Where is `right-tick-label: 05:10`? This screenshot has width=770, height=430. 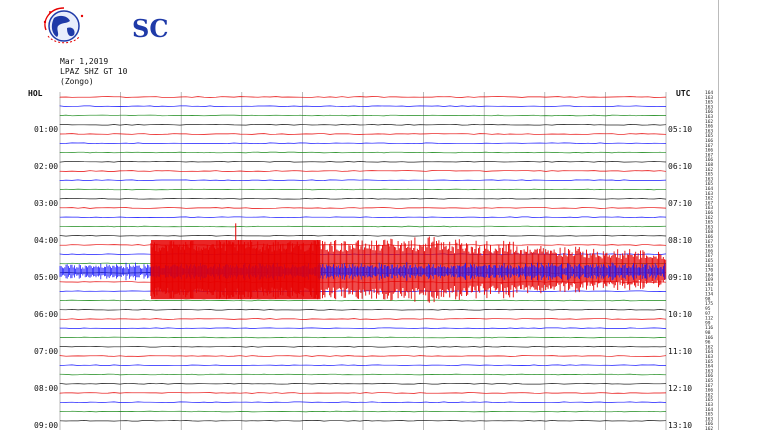
right-tick-label: 05:10 is located at coordinates (680, 129).